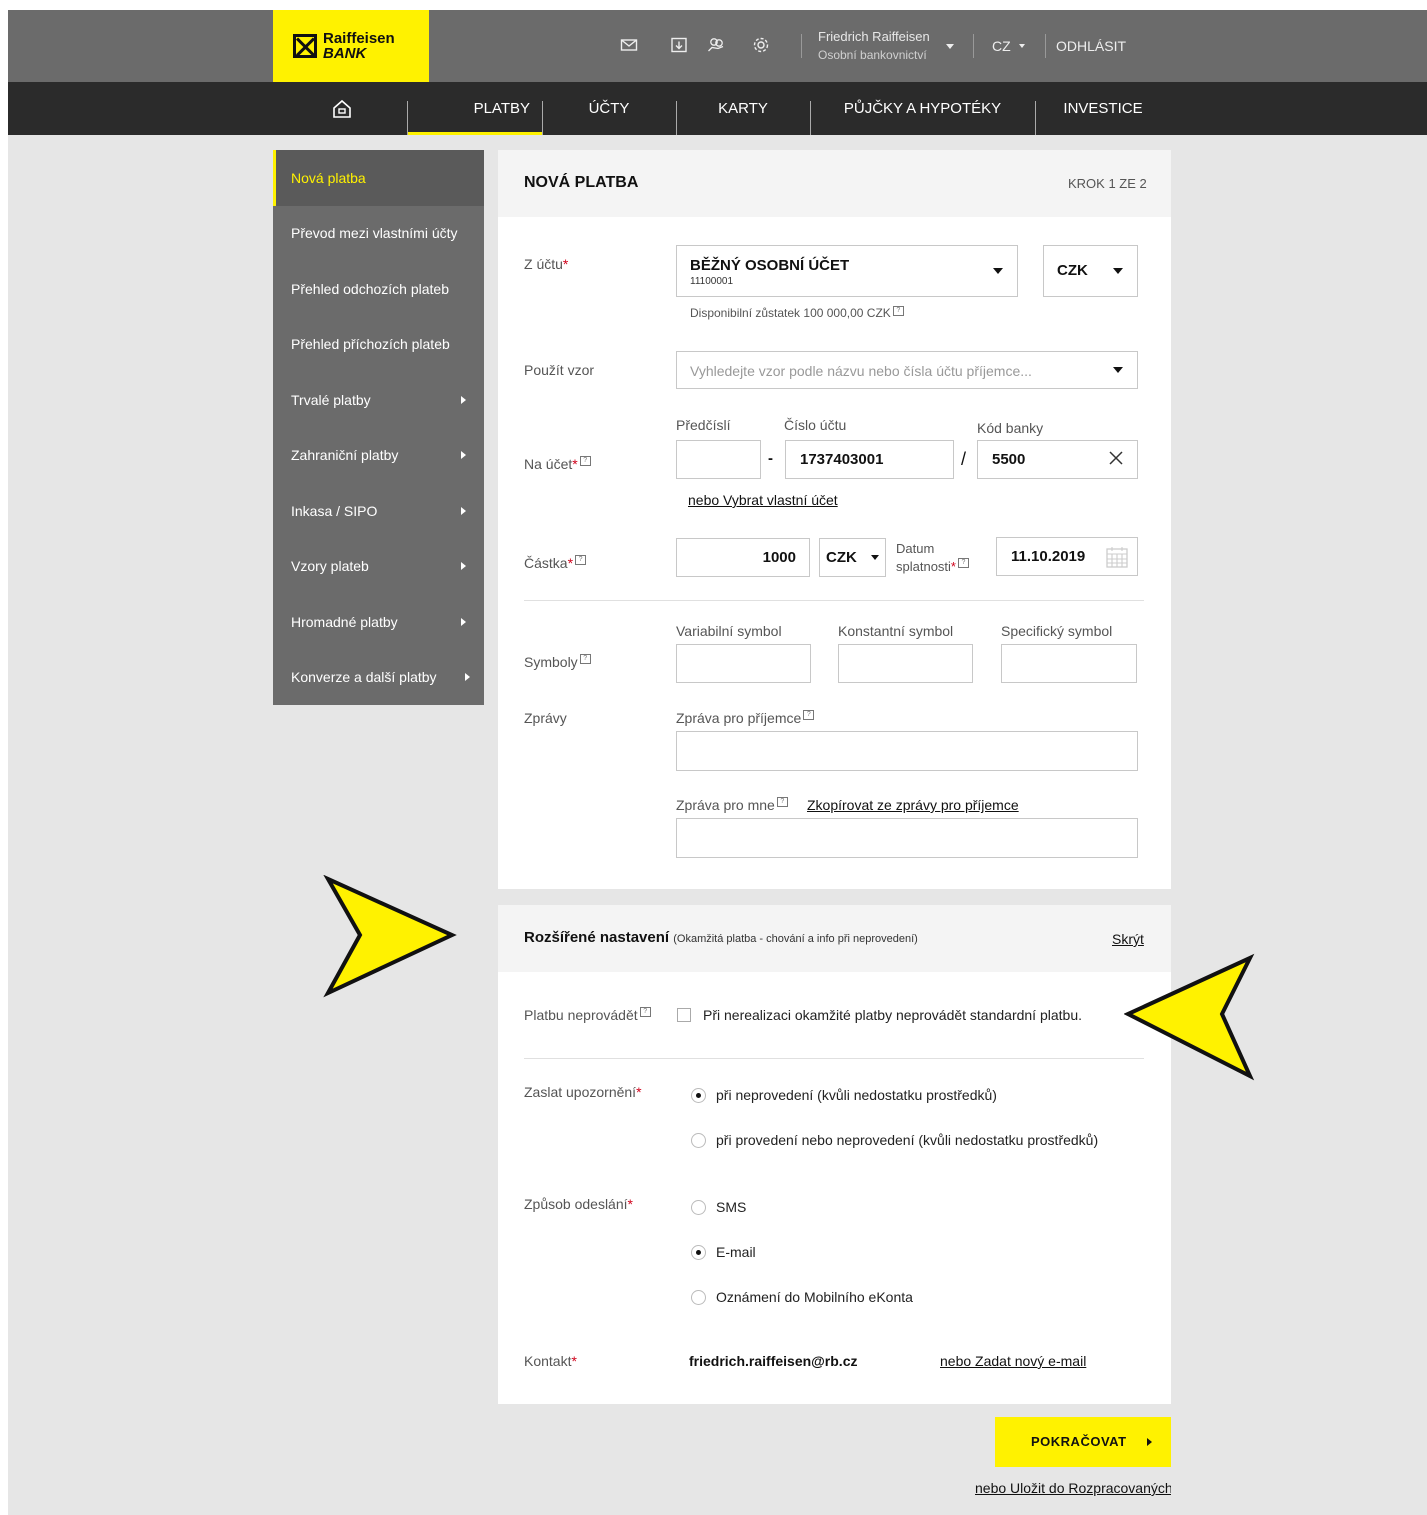  I want to click on prefix-dash: -, so click(770, 458).